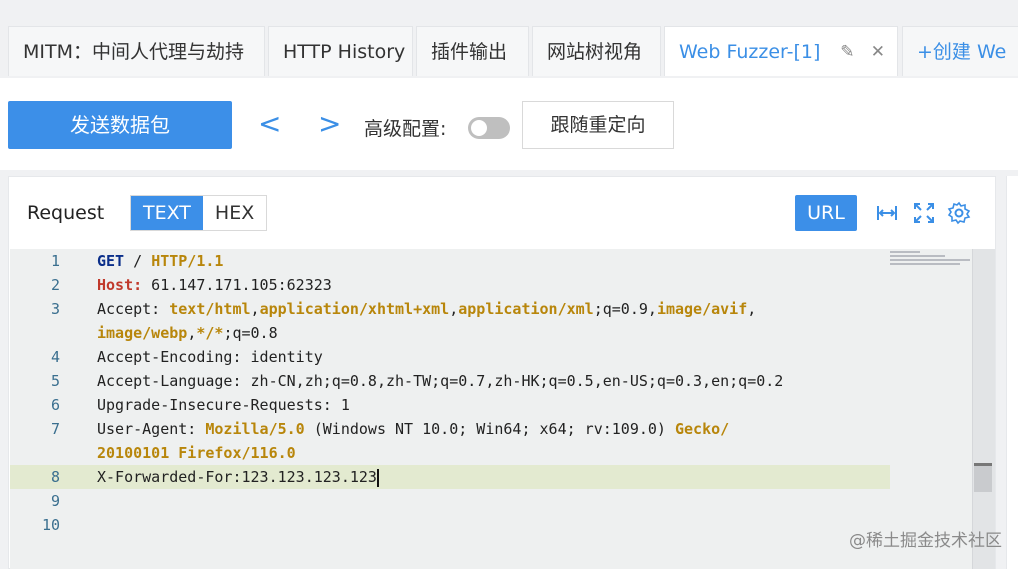 Image resolution: width=1018 pixels, height=569 pixels. I want to click on close-icon: ✕, so click(878, 52).